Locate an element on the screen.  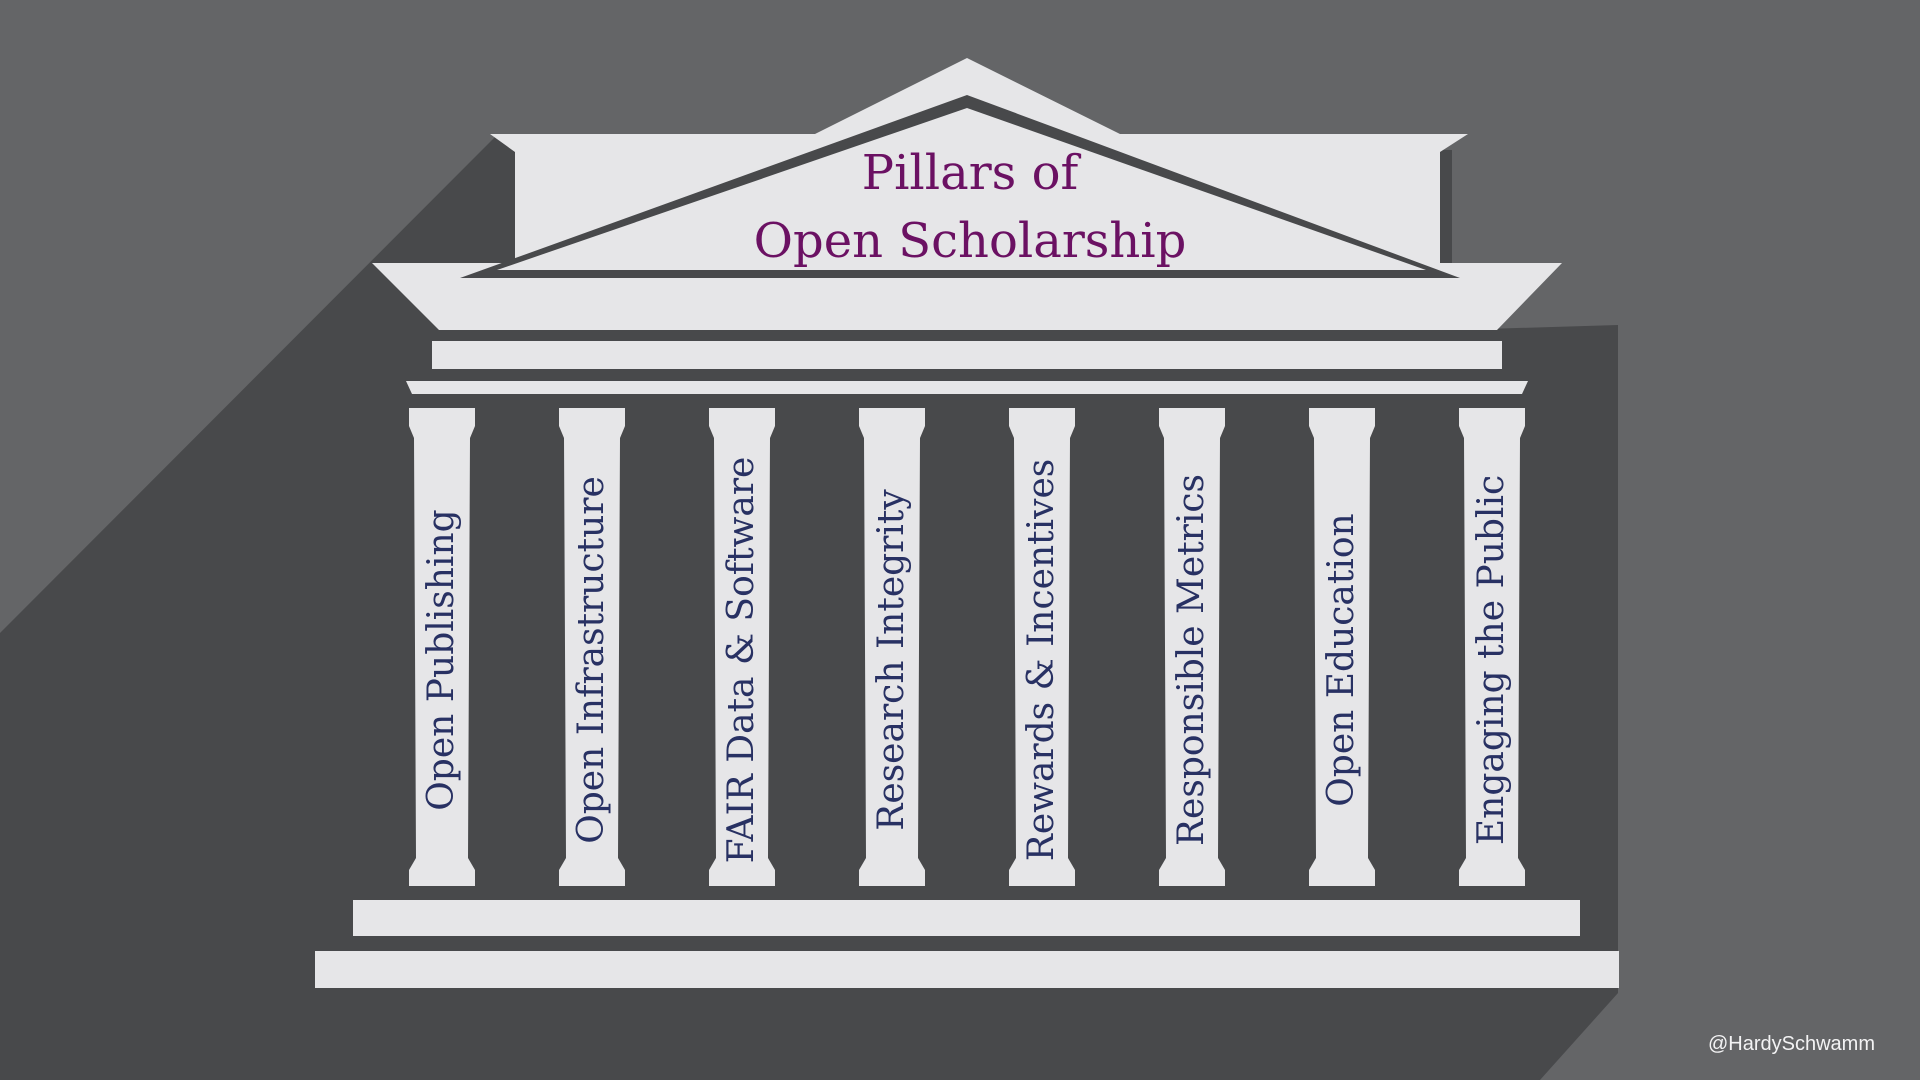
pillar-label-1: Open Publishing is located at coordinates (441, 660).